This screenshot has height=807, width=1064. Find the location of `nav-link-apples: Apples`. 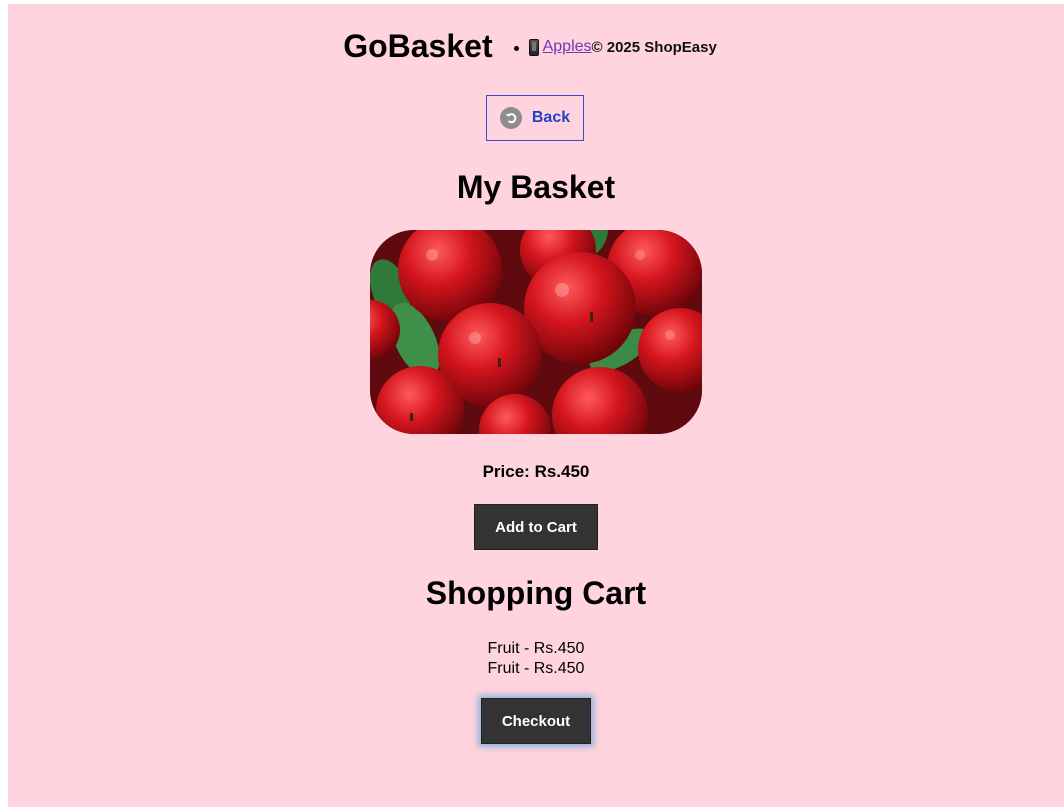

nav-link-apples: Apples is located at coordinates (560, 47).